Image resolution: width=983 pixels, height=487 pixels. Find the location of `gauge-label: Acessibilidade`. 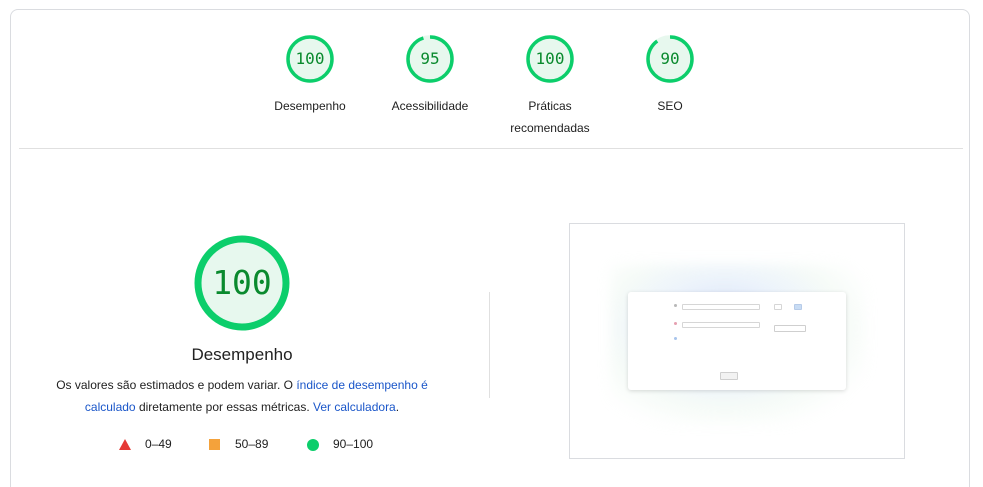

gauge-label: Acessibilidade is located at coordinates (430, 106).